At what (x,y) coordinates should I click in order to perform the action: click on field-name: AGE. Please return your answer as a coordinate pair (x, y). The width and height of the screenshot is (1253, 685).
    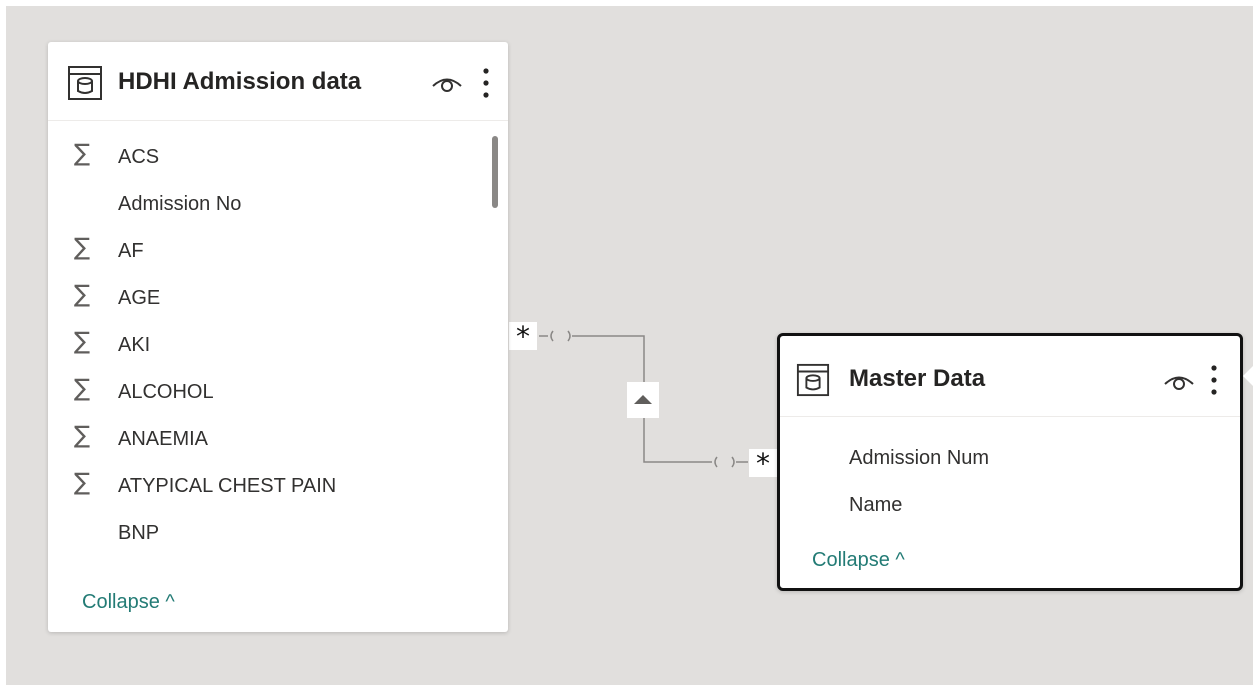
    Looking at the image, I should click on (139, 298).